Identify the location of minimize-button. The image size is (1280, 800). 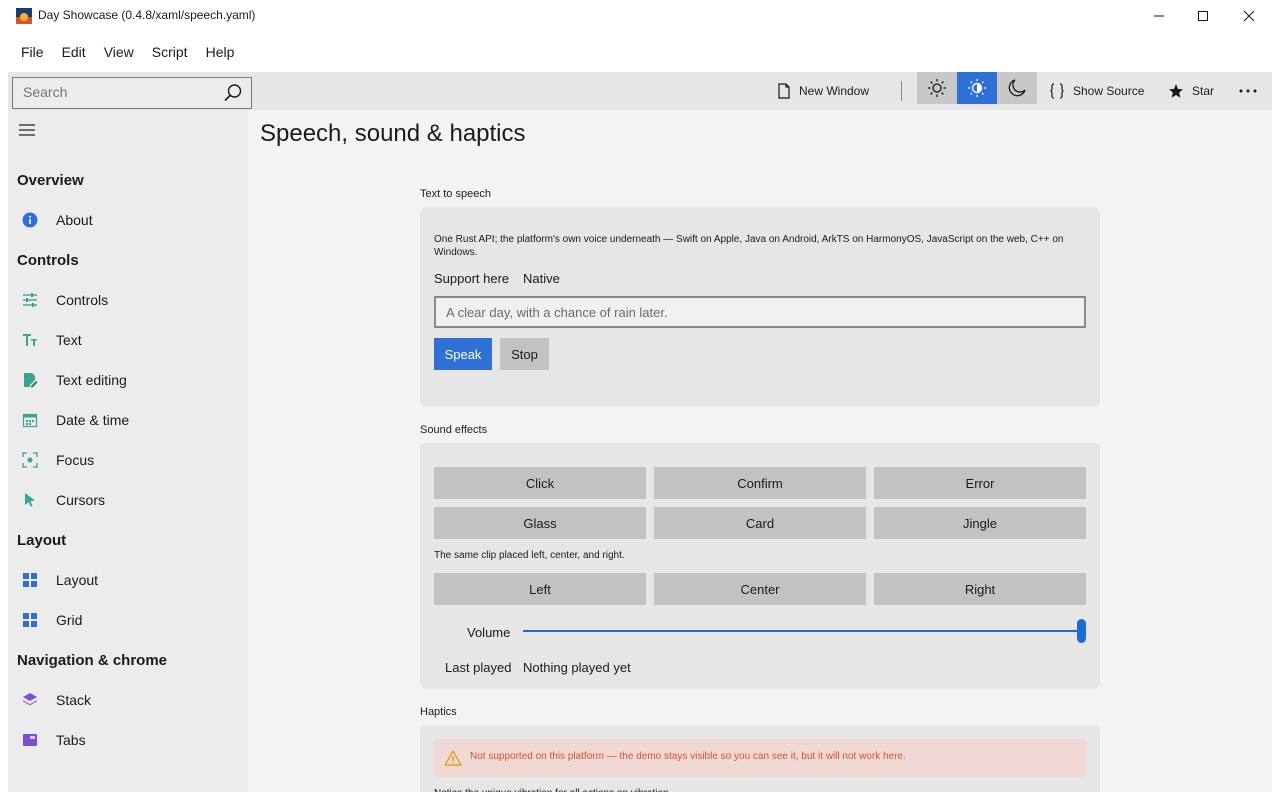
(1159, 16).